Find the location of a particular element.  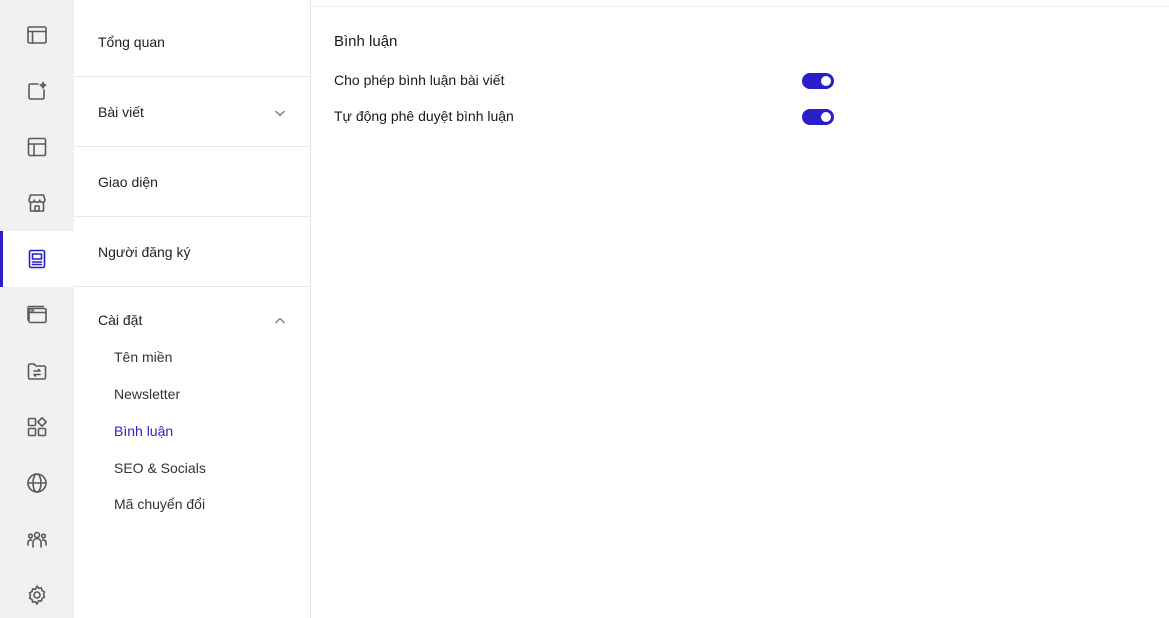

layout-icon is located at coordinates (37, 147).